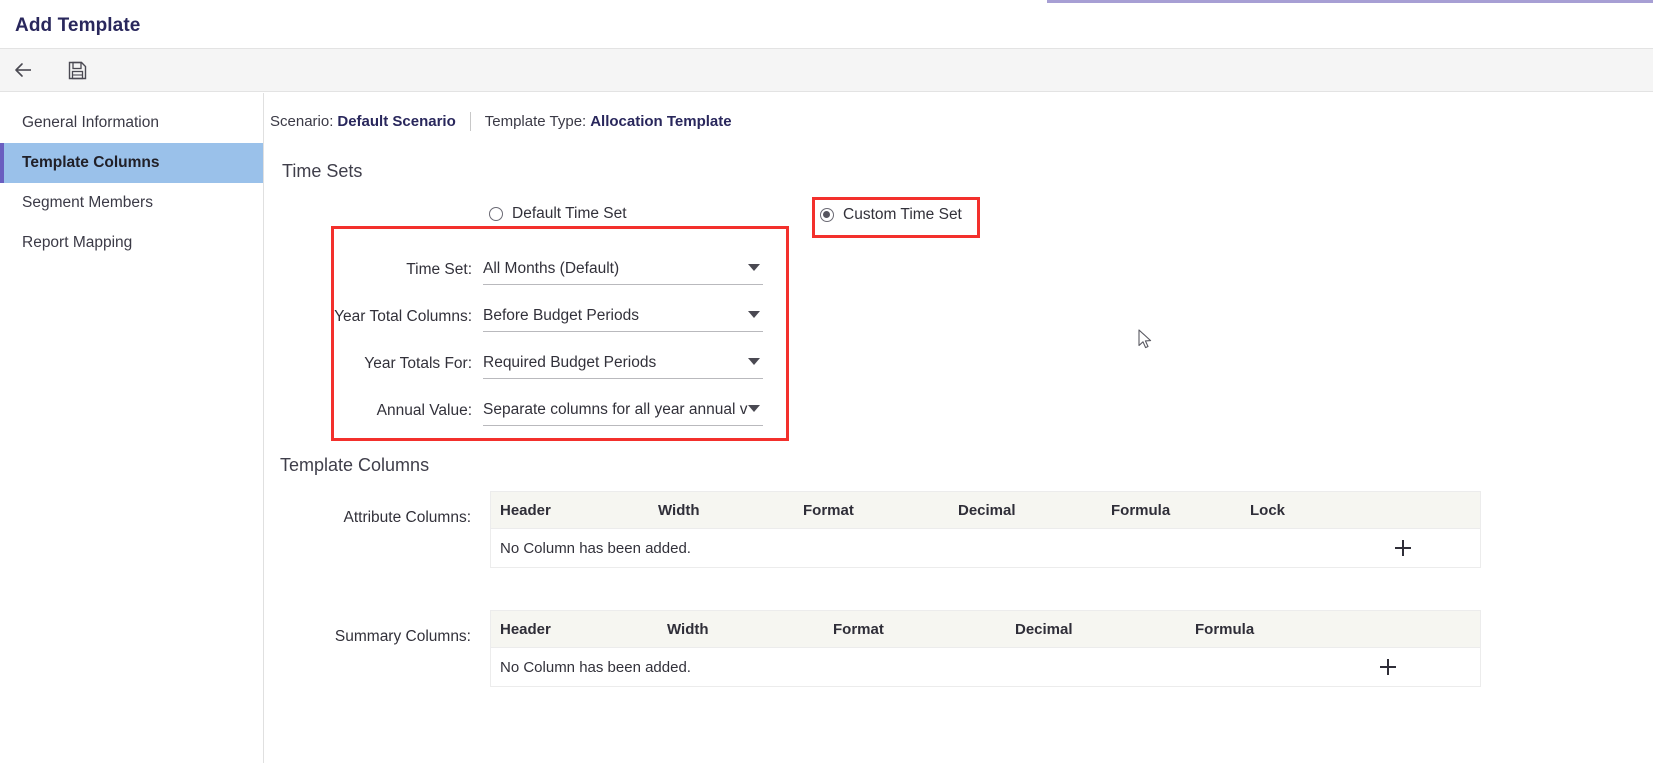 The image size is (1653, 763). What do you see at coordinates (569, 213) in the screenshot?
I see `radio-label: Default Time Set` at bounding box center [569, 213].